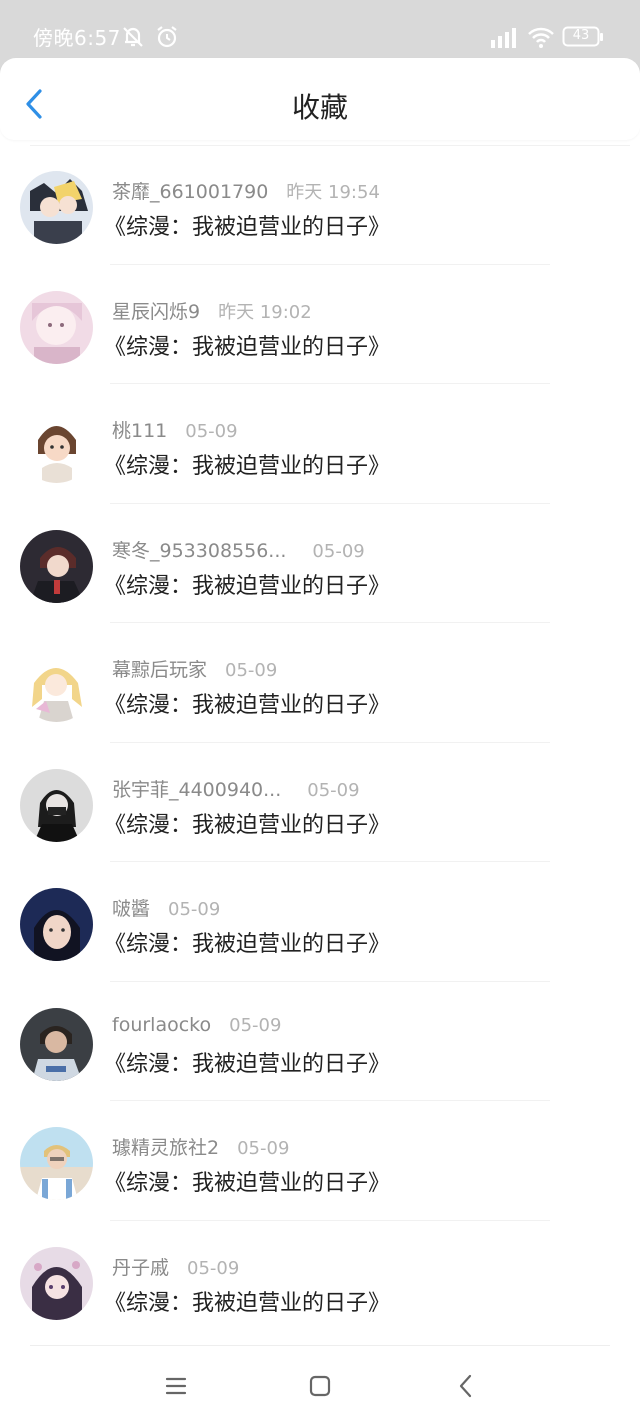 Image resolution: width=640 pixels, height=1422 pixels. What do you see at coordinates (320, 563) in the screenshot?
I see `list-item: 寒冬_953308556... 05-09 《综漫：我被迫营业的日子》` at bounding box center [320, 563].